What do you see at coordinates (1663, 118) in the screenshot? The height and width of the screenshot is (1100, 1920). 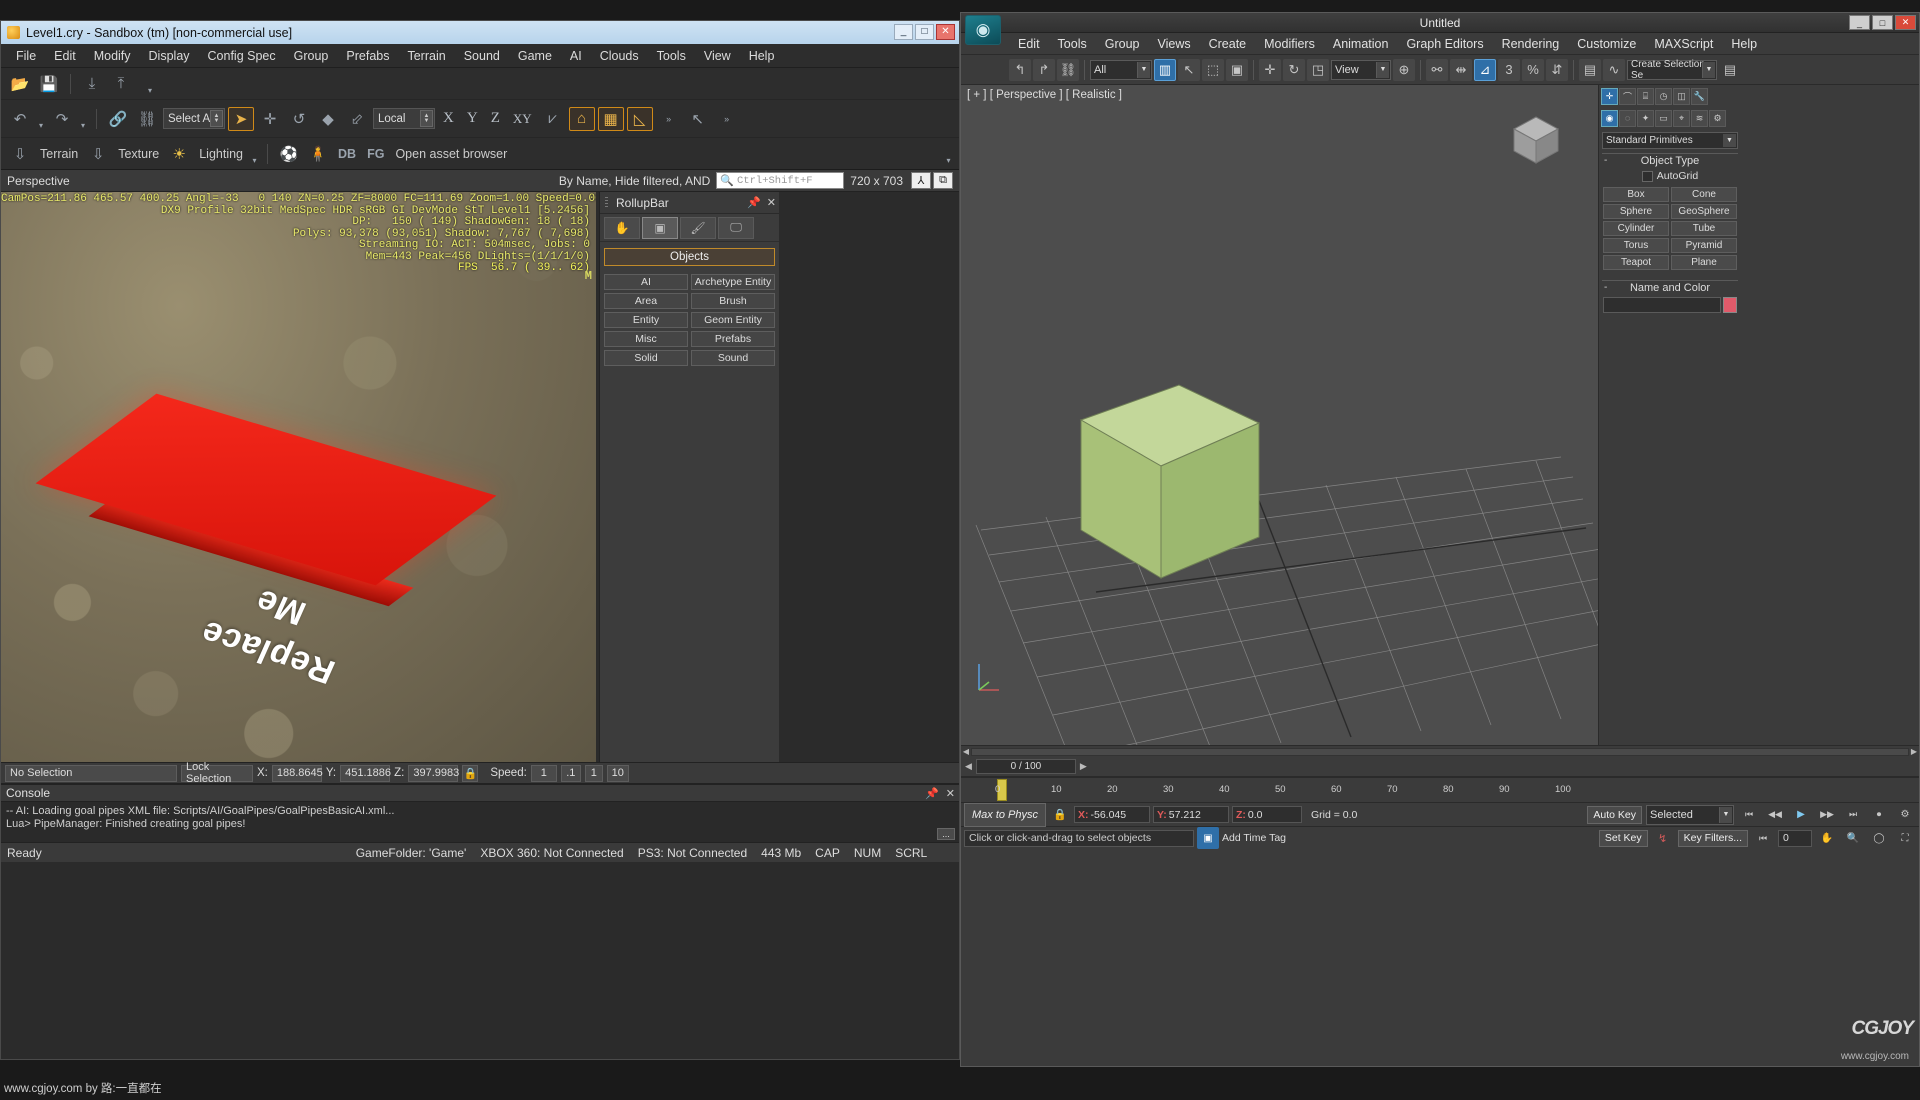 I see `cameras-icon: ▭` at bounding box center [1663, 118].